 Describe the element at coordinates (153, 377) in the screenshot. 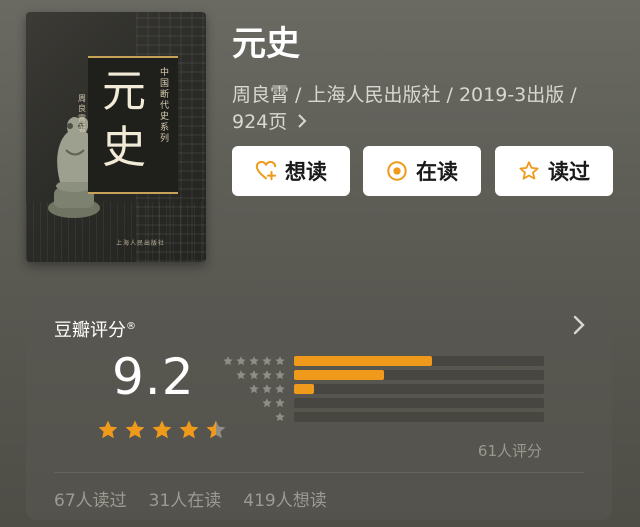

I see `rating-score: 9.2` at that location.